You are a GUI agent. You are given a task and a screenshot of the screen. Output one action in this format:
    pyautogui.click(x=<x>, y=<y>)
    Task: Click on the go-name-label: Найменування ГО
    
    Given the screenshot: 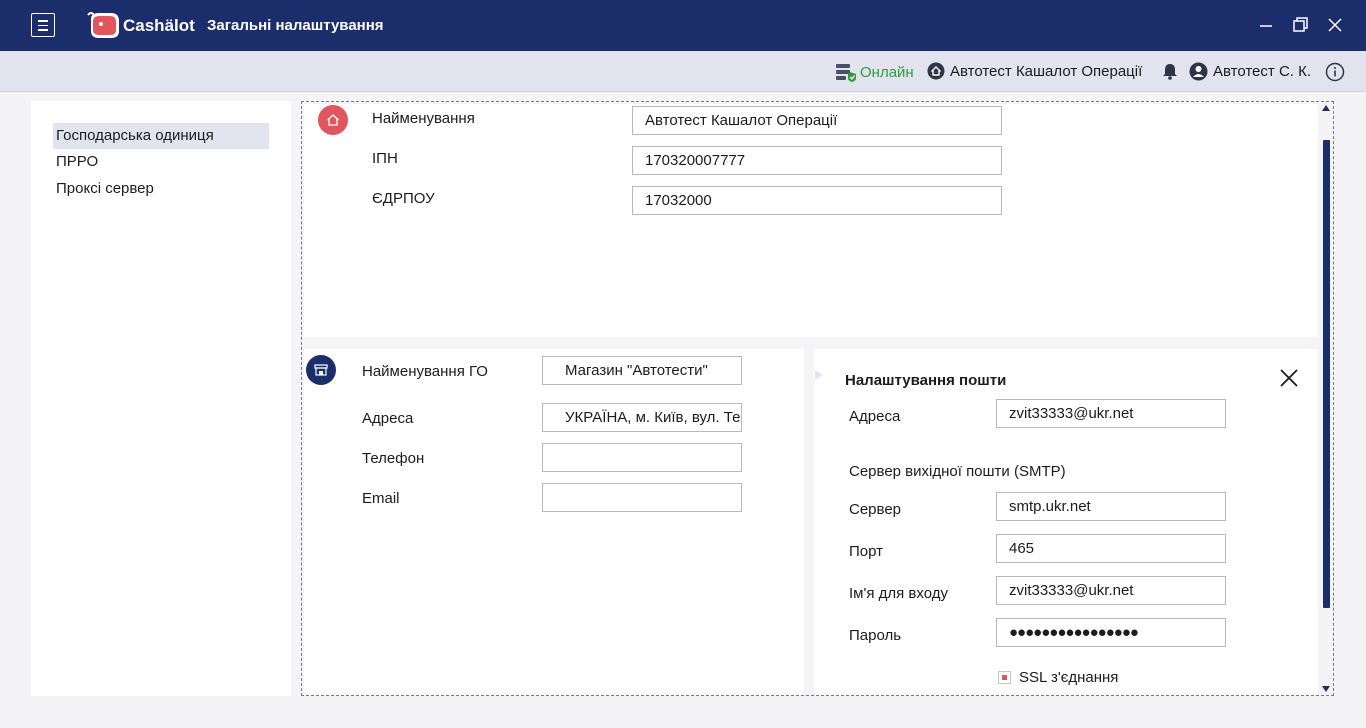 What is the action you would take?
    pyautogui.click(x=425, y=371)
    